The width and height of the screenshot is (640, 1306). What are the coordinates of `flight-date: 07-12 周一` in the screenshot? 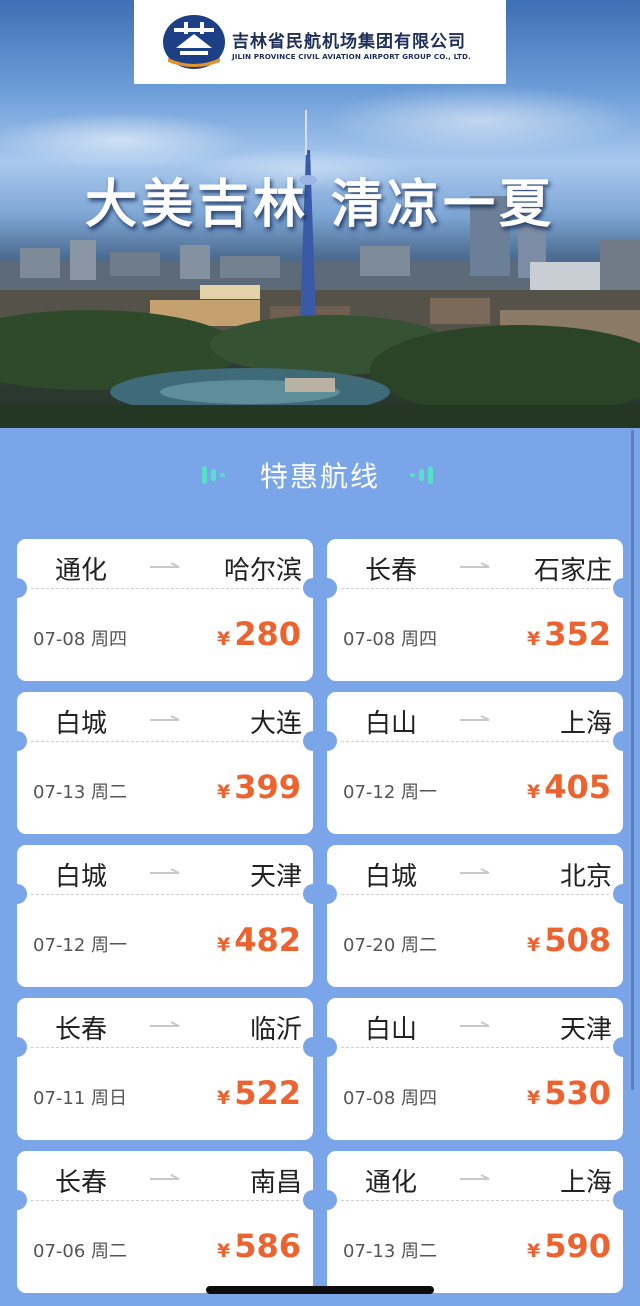 It's located at (80, 945).